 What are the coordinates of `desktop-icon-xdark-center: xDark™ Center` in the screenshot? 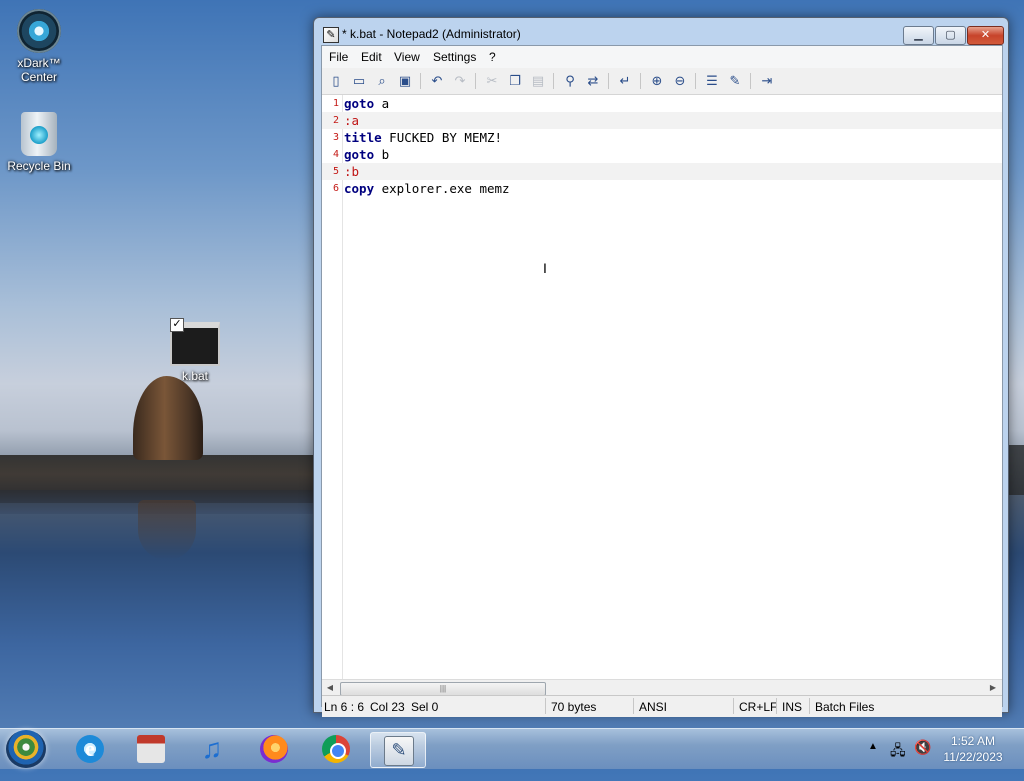 It's located at (39, 46).